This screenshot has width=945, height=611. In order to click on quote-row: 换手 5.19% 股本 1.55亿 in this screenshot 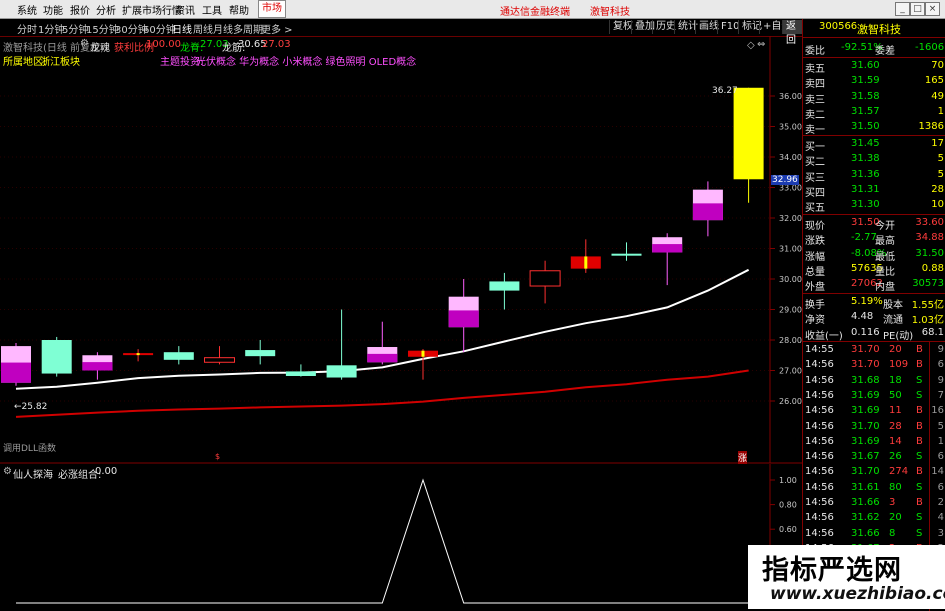, I will do `click(874, 303)`.